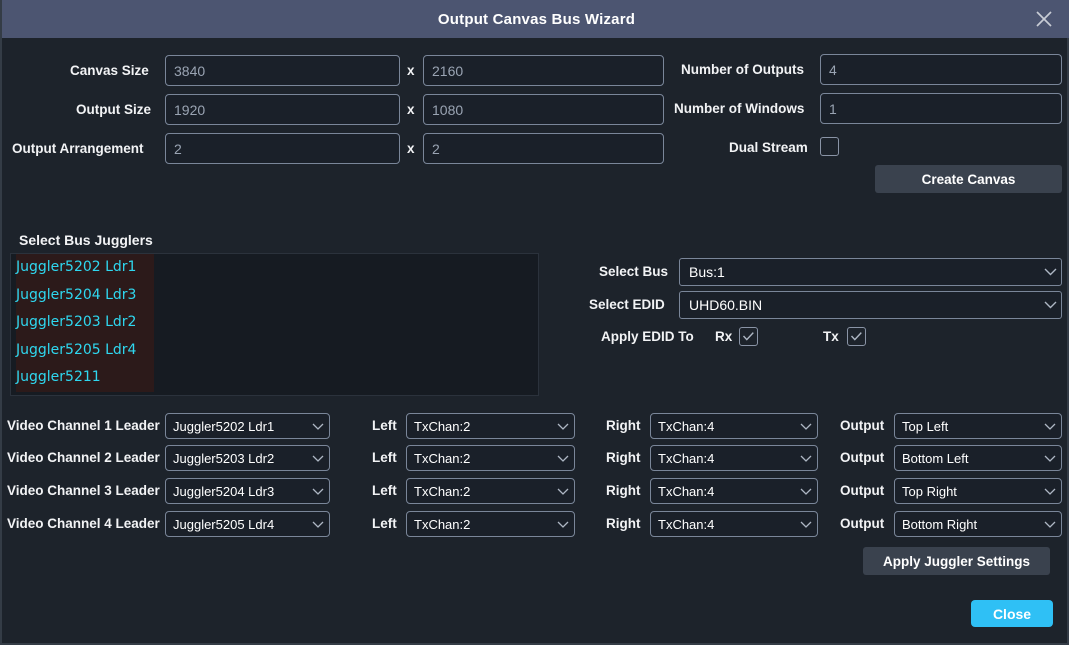 The width and height of the screenshot is (1069, 645). I want to click on number-of-outputs-label: Number of Outputs, so click(742, 69).